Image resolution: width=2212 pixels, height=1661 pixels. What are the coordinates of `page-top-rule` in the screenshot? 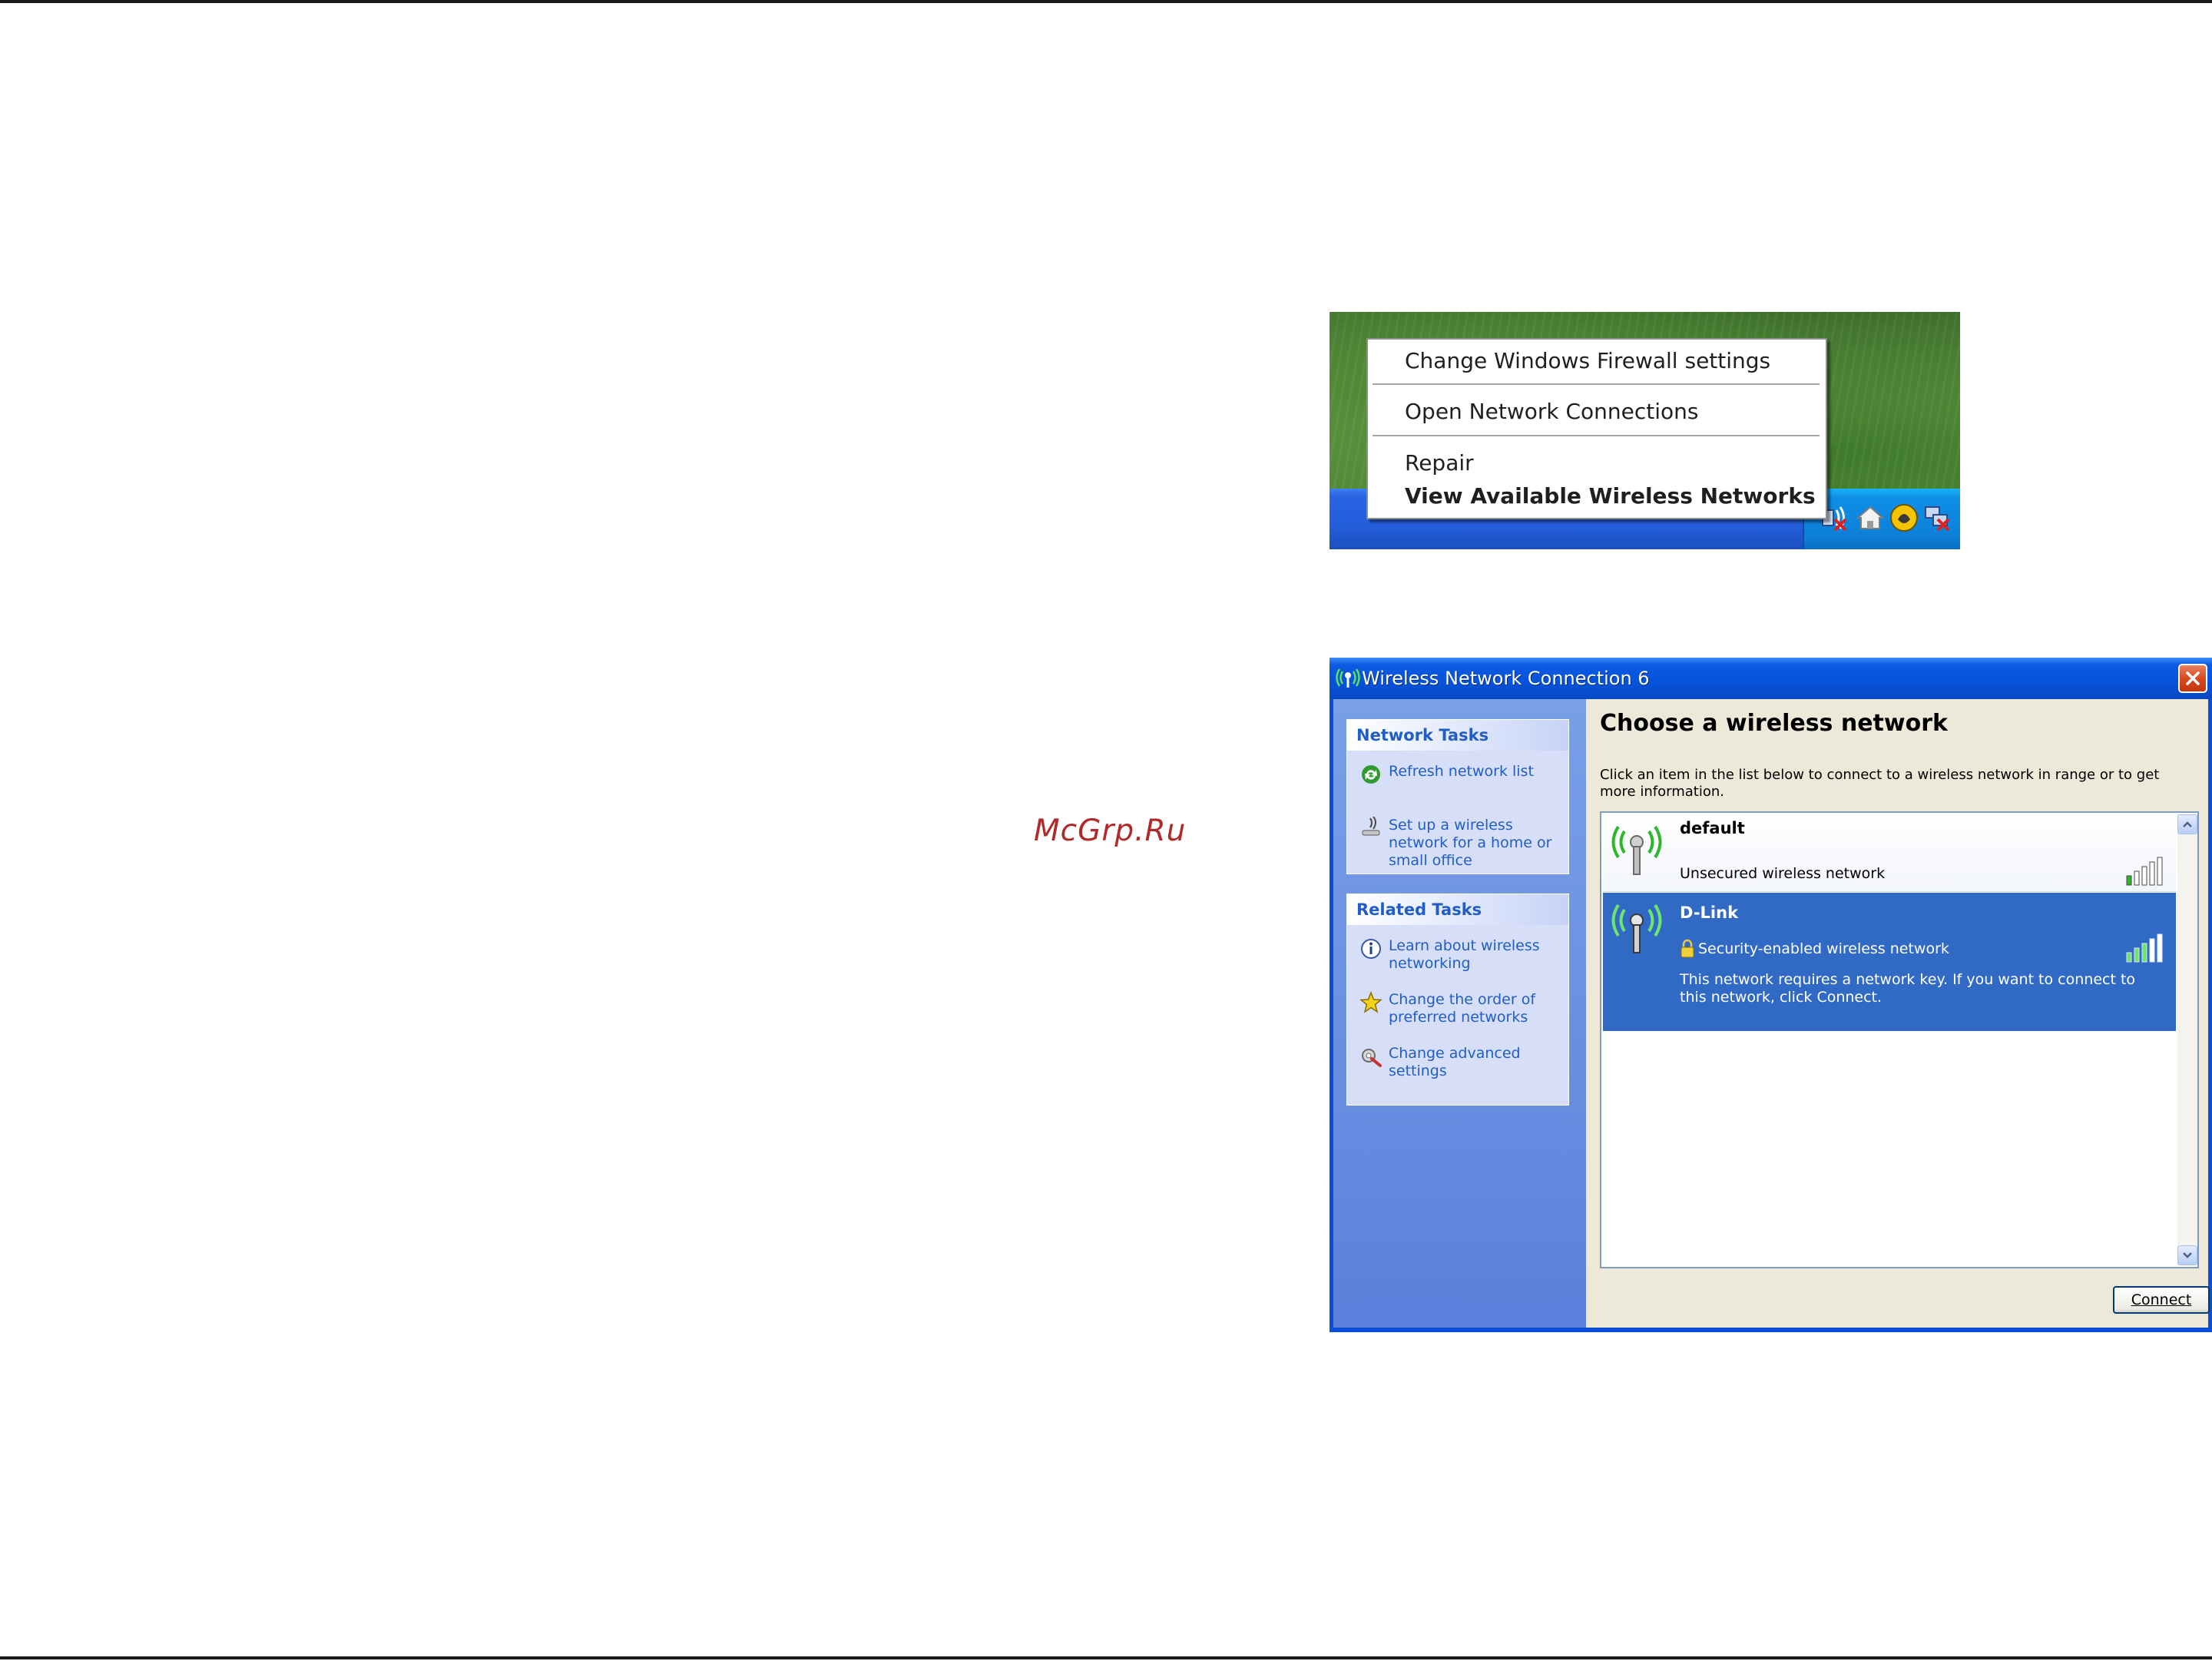 It's located at (1106, 1).